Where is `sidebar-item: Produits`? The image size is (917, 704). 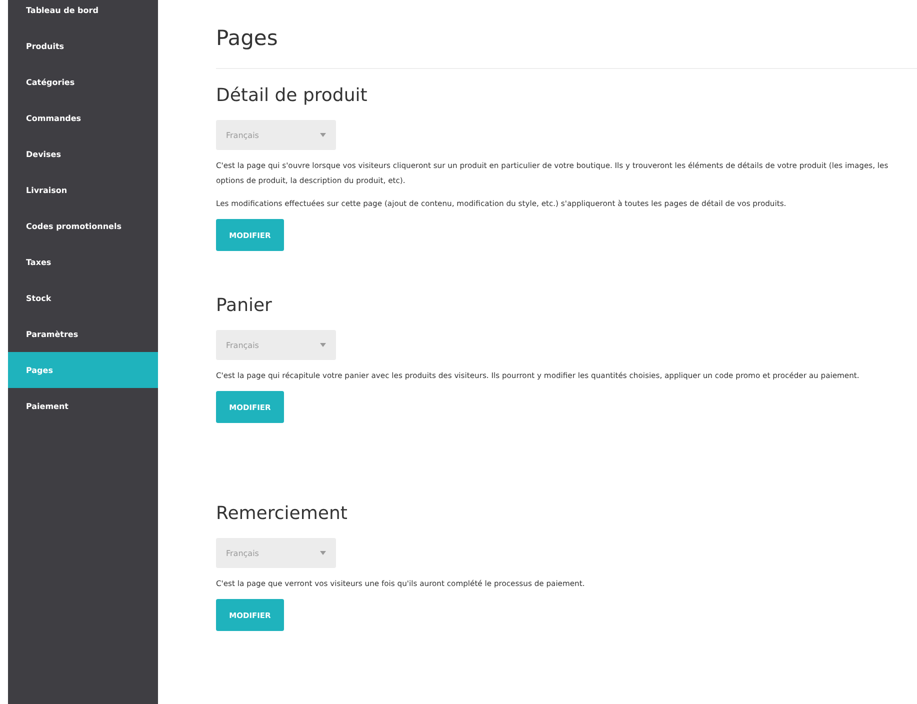 sidebar-item: Produits is located at coordinates (83, 46).